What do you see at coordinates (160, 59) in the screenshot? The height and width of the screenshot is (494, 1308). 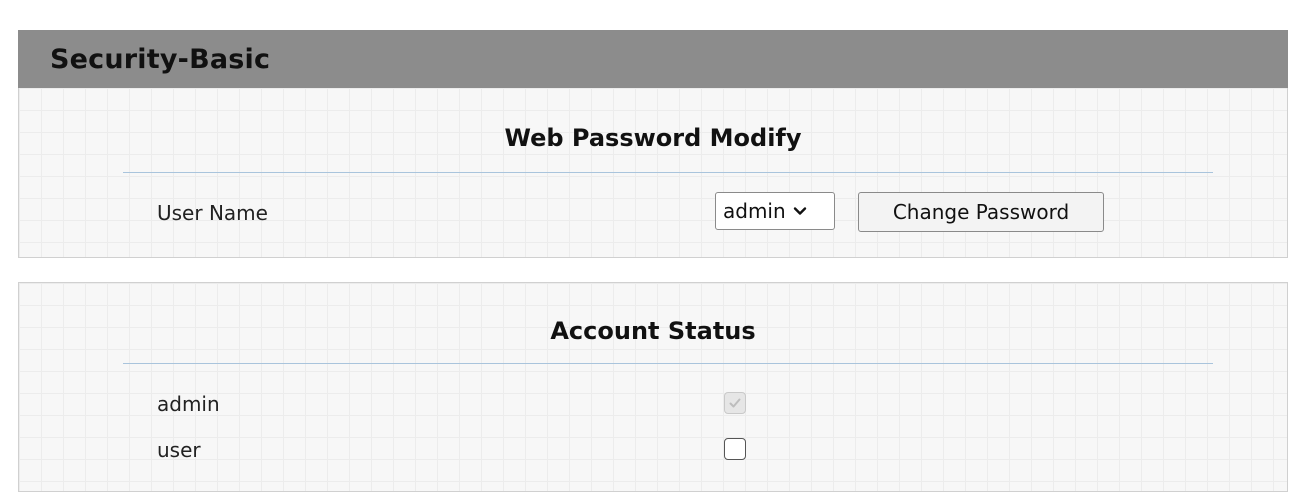 I see `page-title: Security-Basic` at bounding box center [160, 59].